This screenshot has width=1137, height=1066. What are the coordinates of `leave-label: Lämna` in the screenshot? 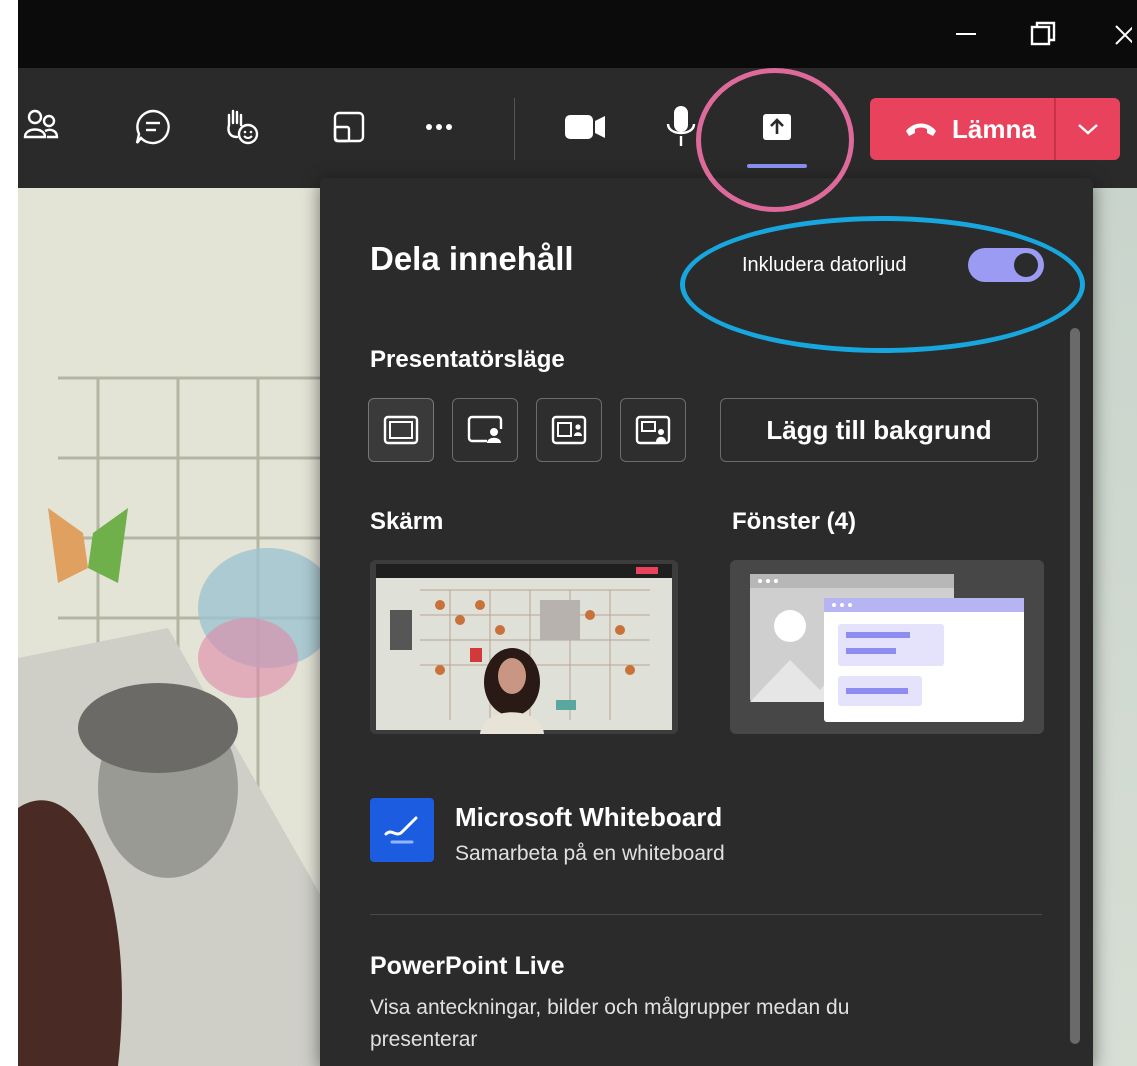 It's located at (994, 128).